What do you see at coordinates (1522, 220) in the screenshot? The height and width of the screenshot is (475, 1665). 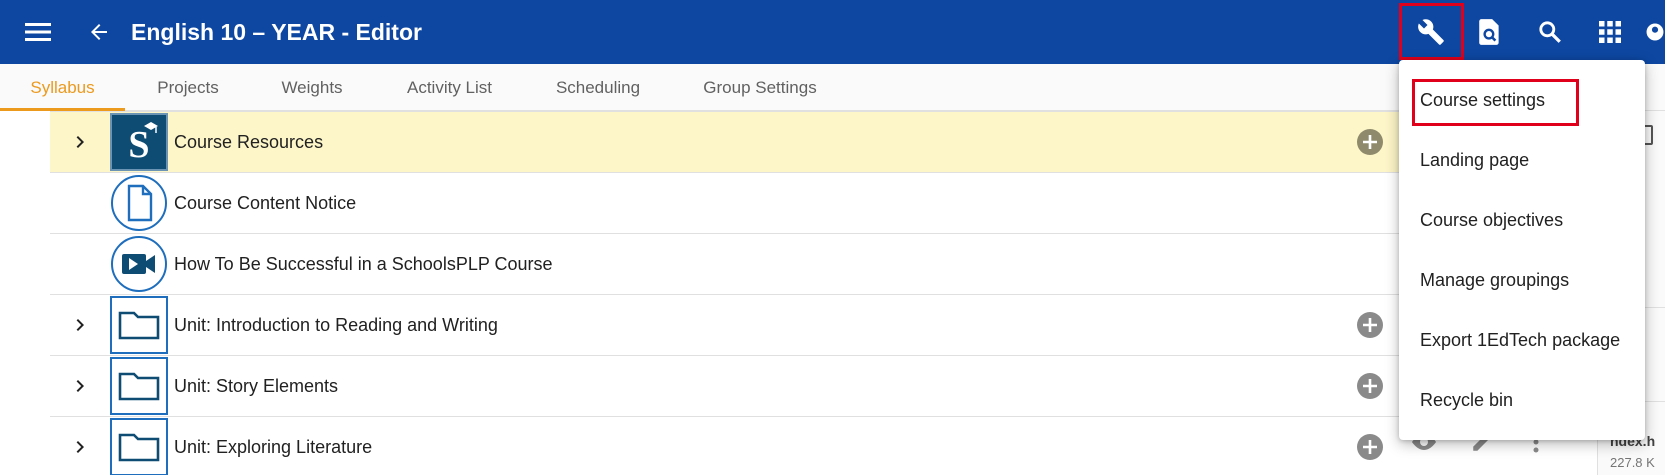 I see `menu-item-course-objectives: Course objectives` at bounding box center [1522, 220].